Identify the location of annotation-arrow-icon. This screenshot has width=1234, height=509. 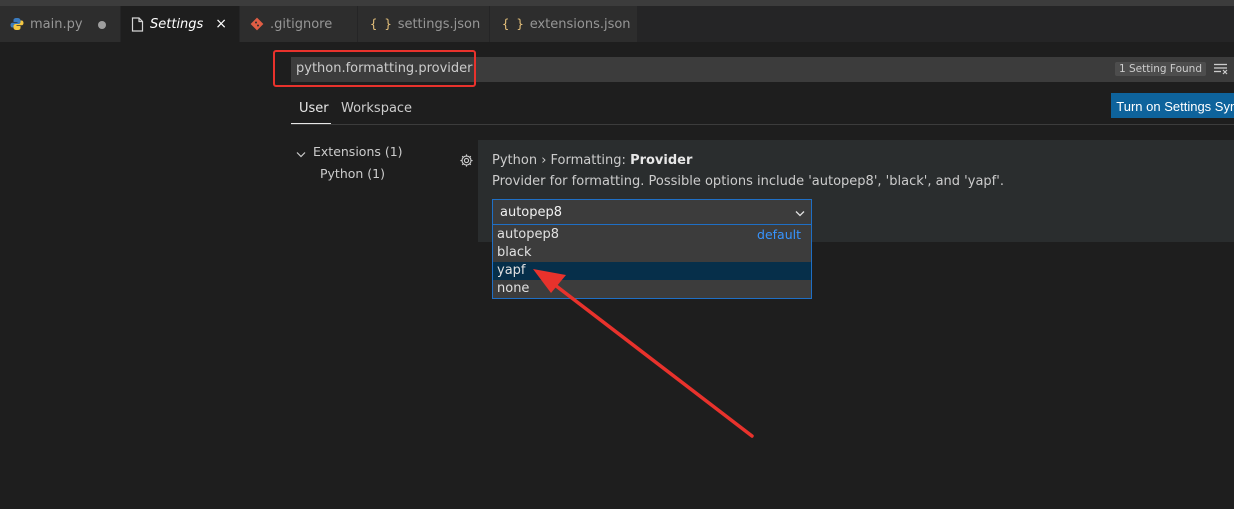
(643, 353).